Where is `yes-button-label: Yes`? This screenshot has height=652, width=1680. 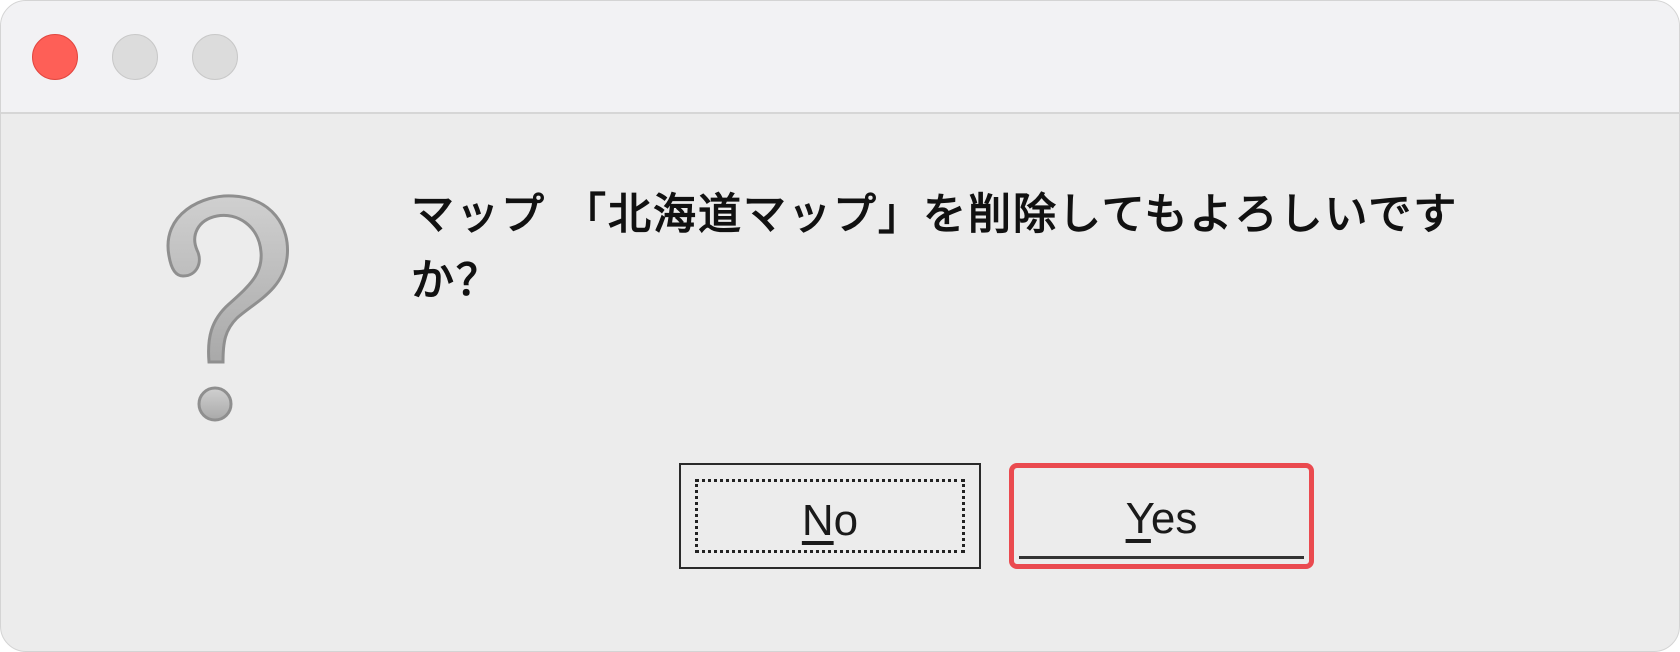
yes-button-label: Yes is located at coordinates (1161, 519).